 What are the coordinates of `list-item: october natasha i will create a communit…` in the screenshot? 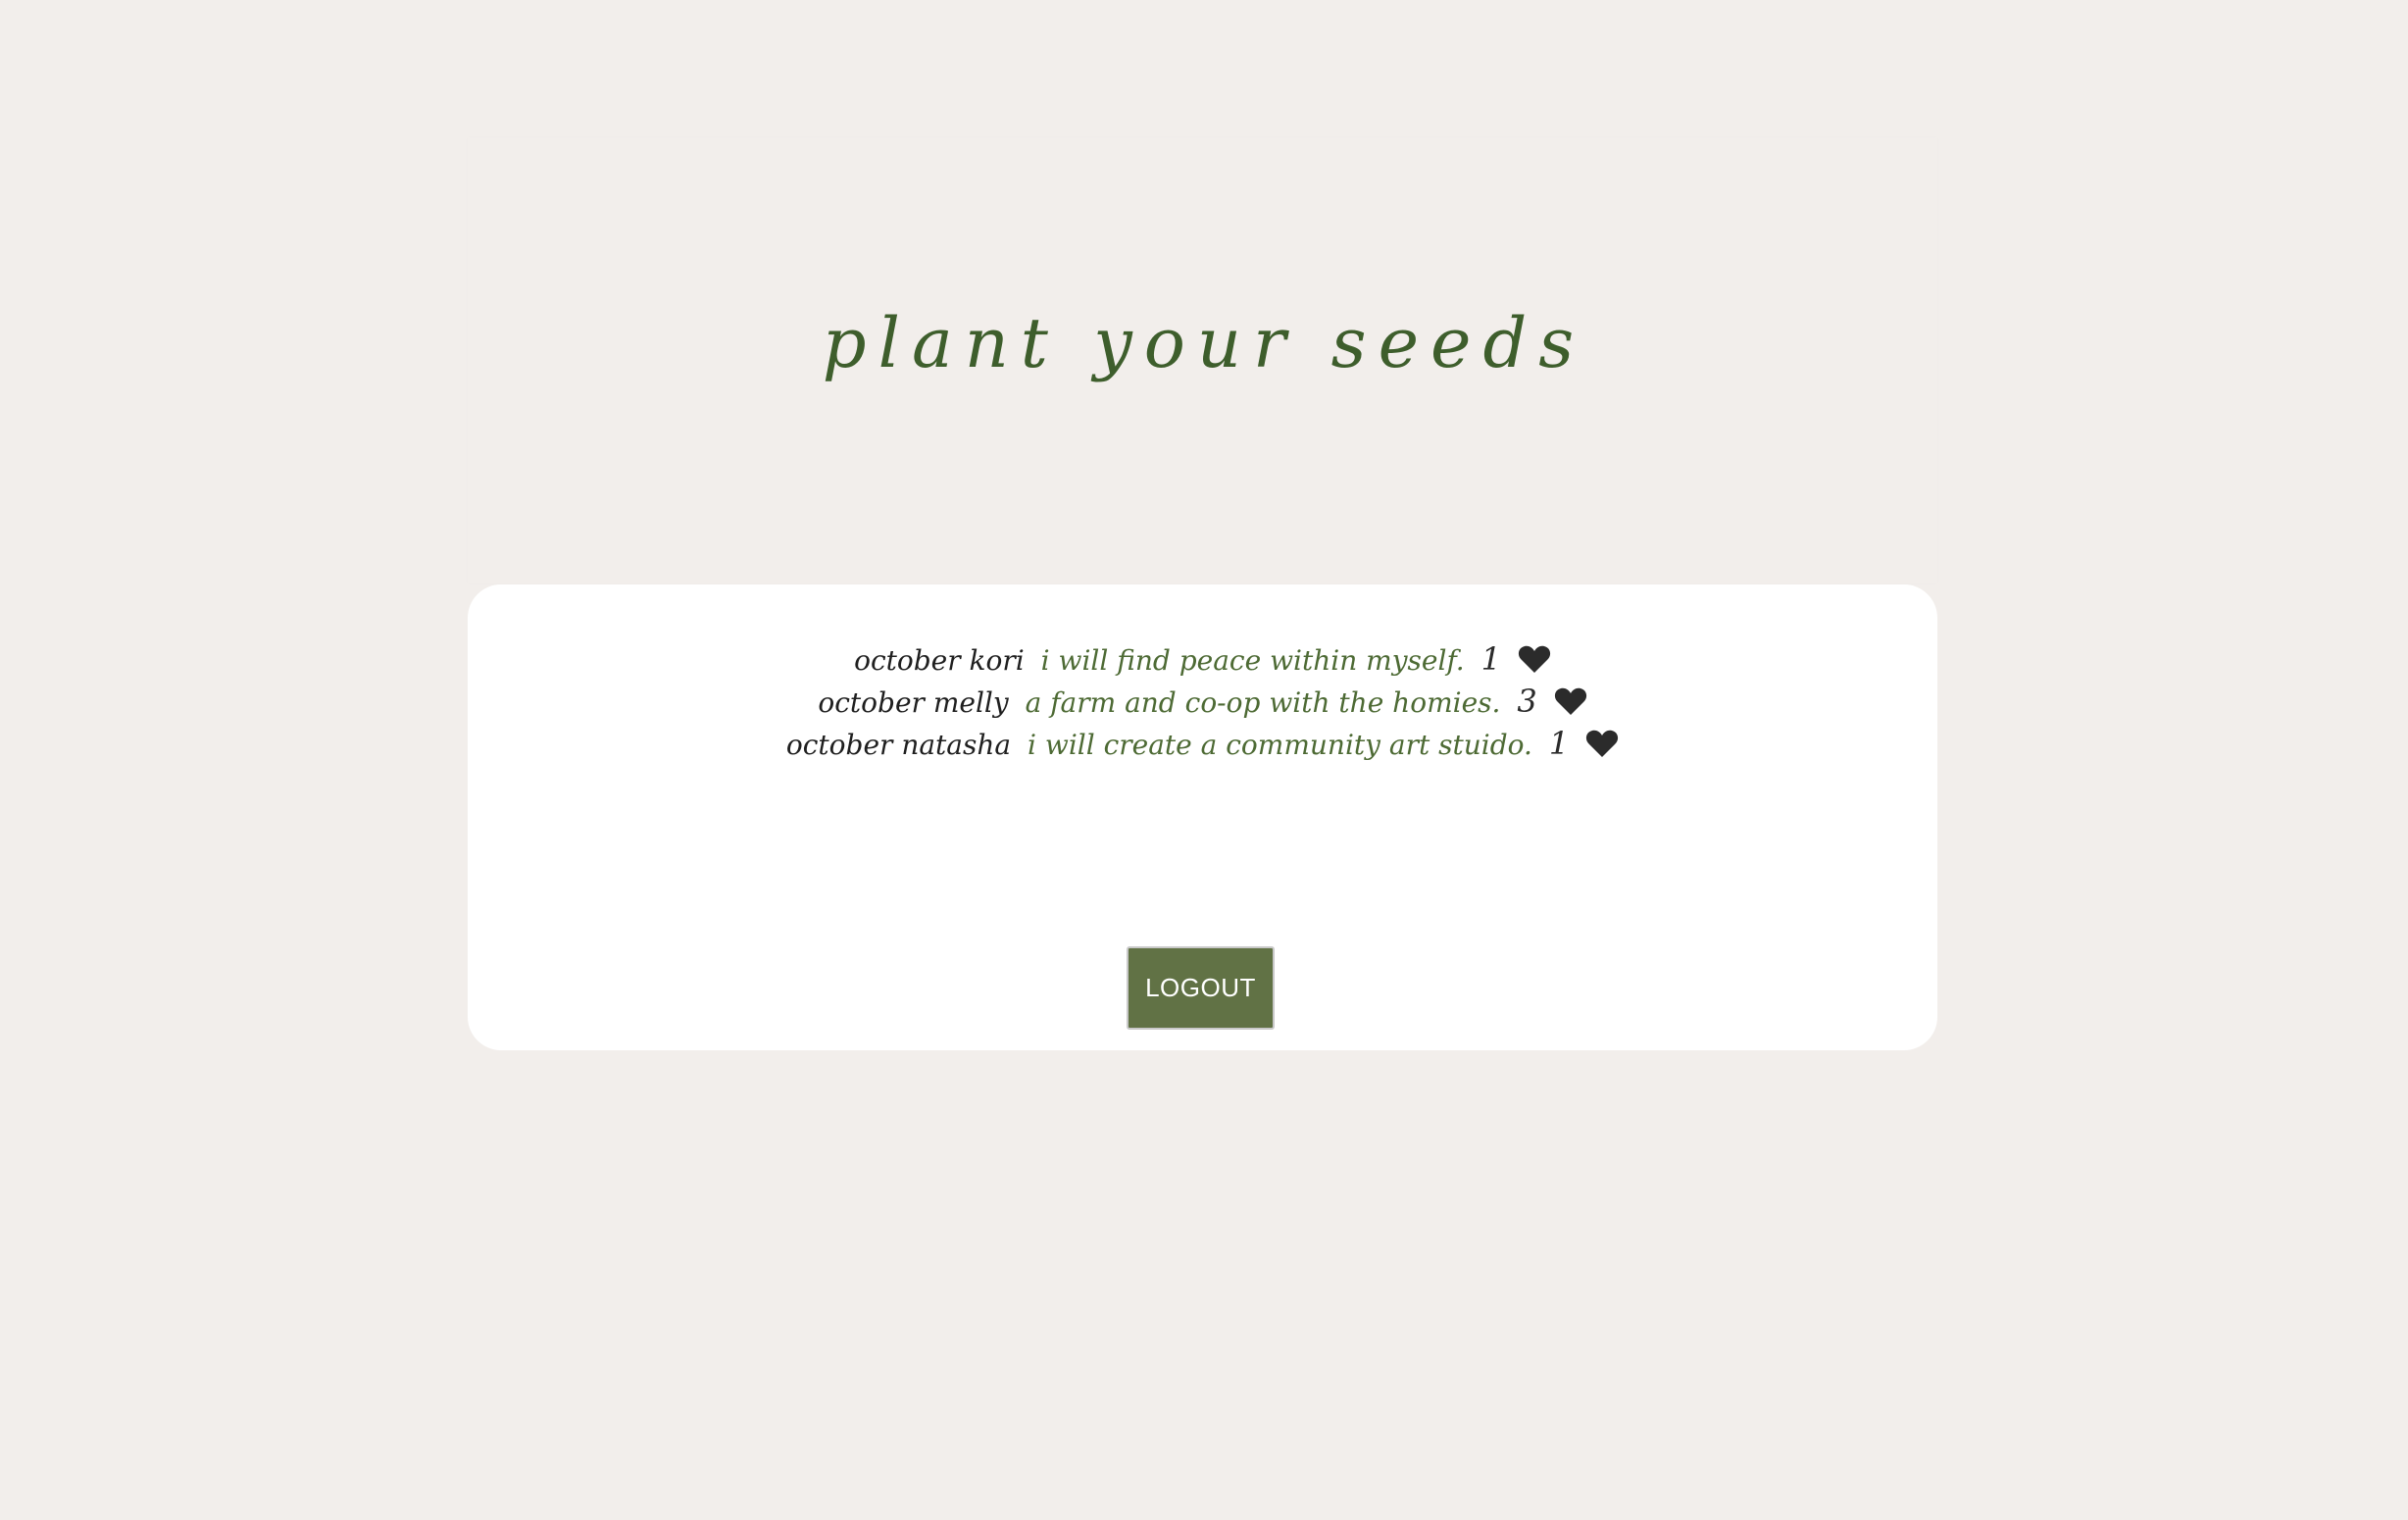 It's located at (1202, 744).